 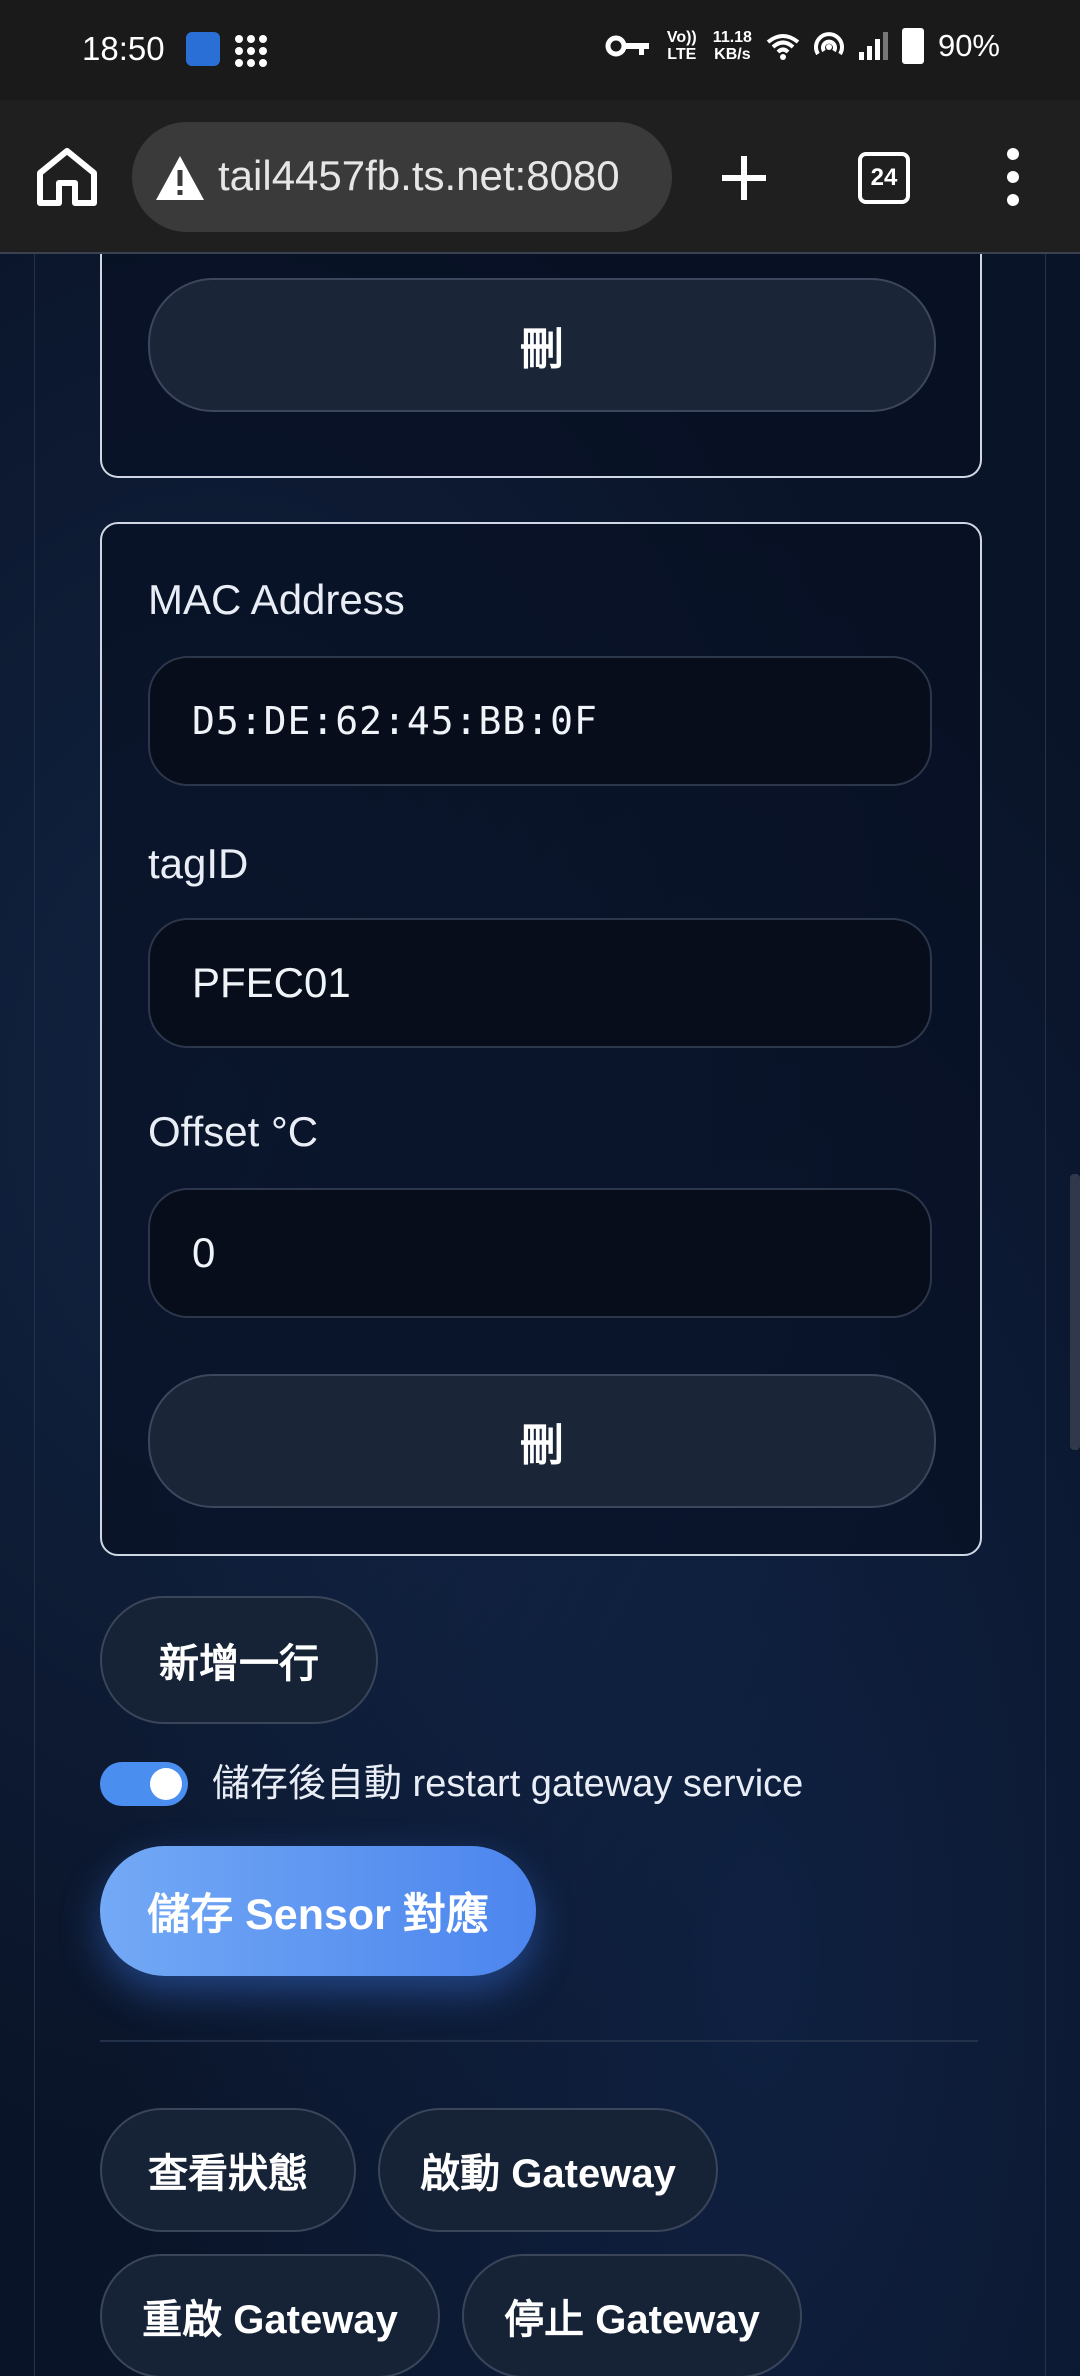 I want to click on address-bar: tail4457fb.ts.net:8080, so click(x=402, y=177).